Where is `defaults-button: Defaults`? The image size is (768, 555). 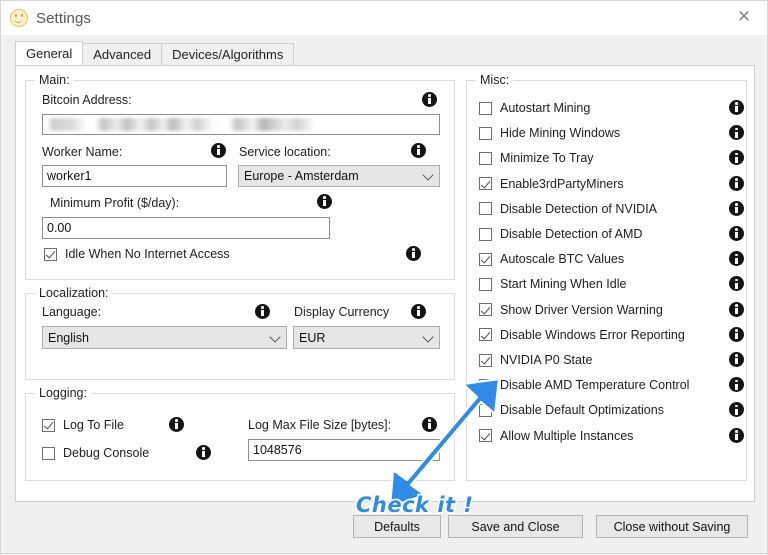
defaults-button: Defaults is located at coordinates (397, 526).